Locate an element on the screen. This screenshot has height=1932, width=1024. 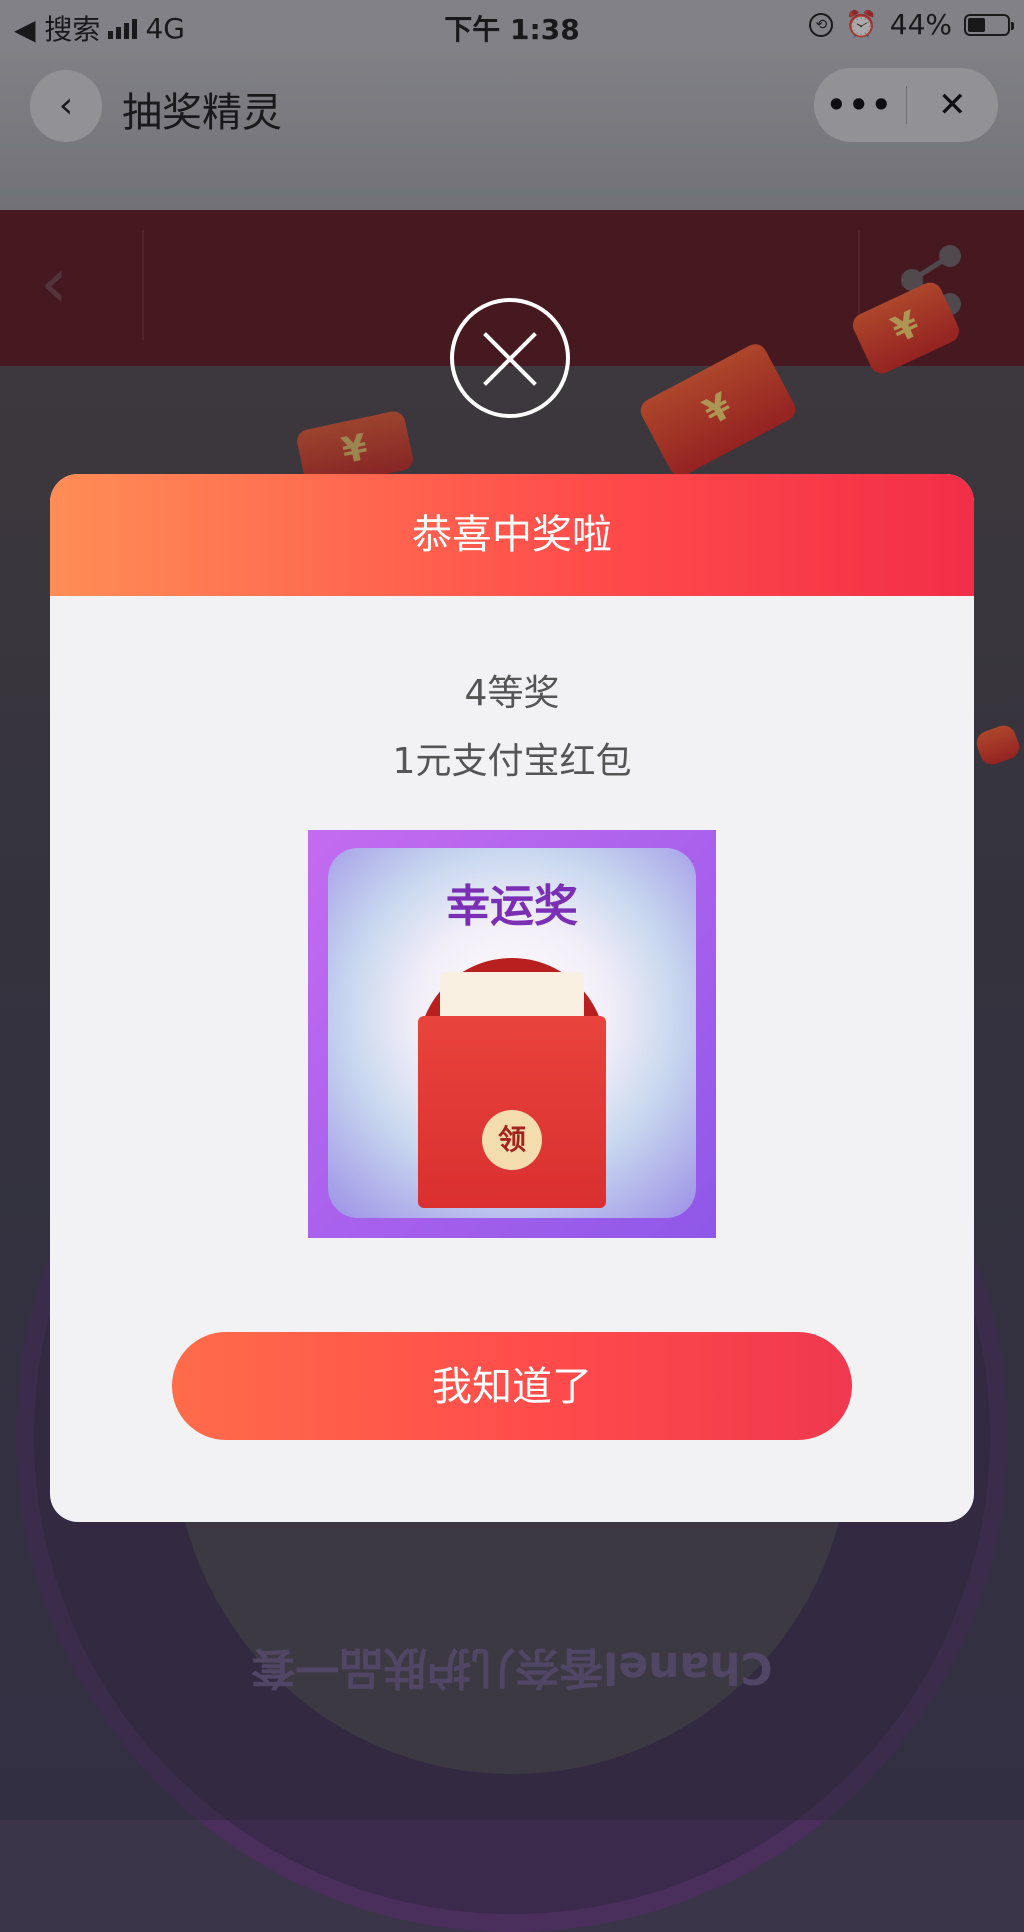
prize-level: 4等奖 is located at coordinates (512, 693).